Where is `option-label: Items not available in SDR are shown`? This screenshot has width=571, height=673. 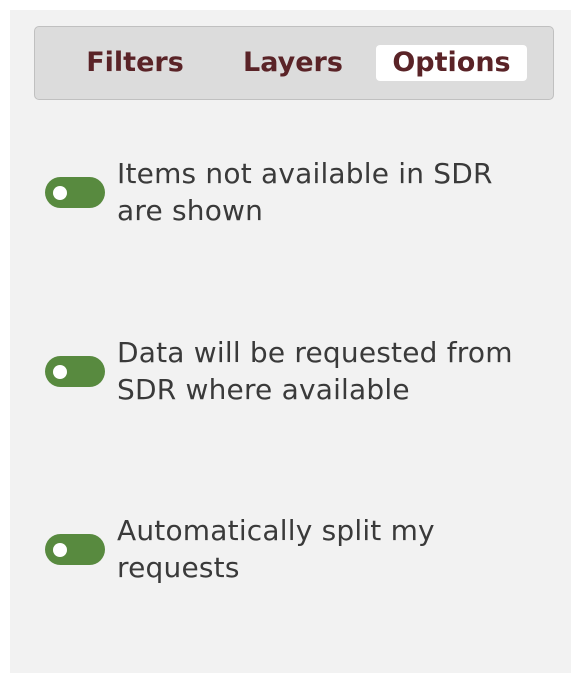
option-label: Items not available in SDR are shown is located at coordinates (305, 192).